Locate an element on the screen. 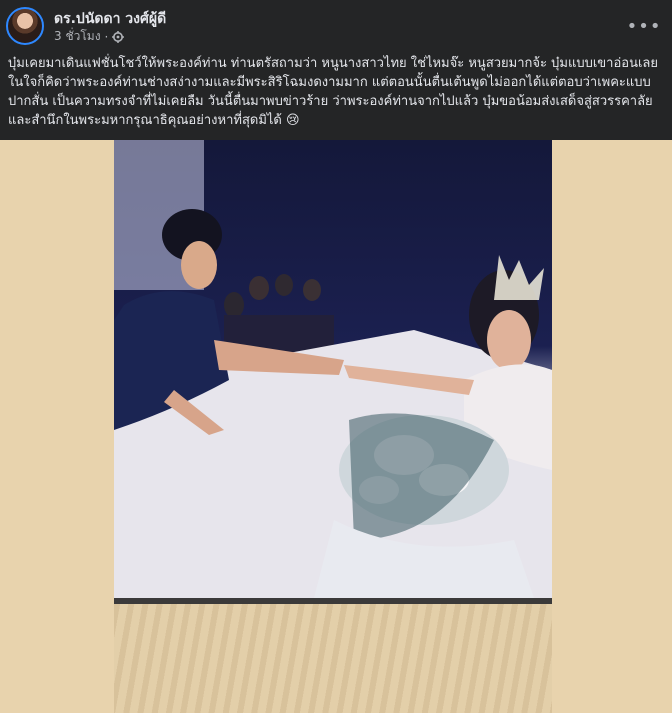 Image resolution: width=672 pixels, height=713 pixels. post-meta: 3 ชั่วโมง · is located at coordinates (89, 36).